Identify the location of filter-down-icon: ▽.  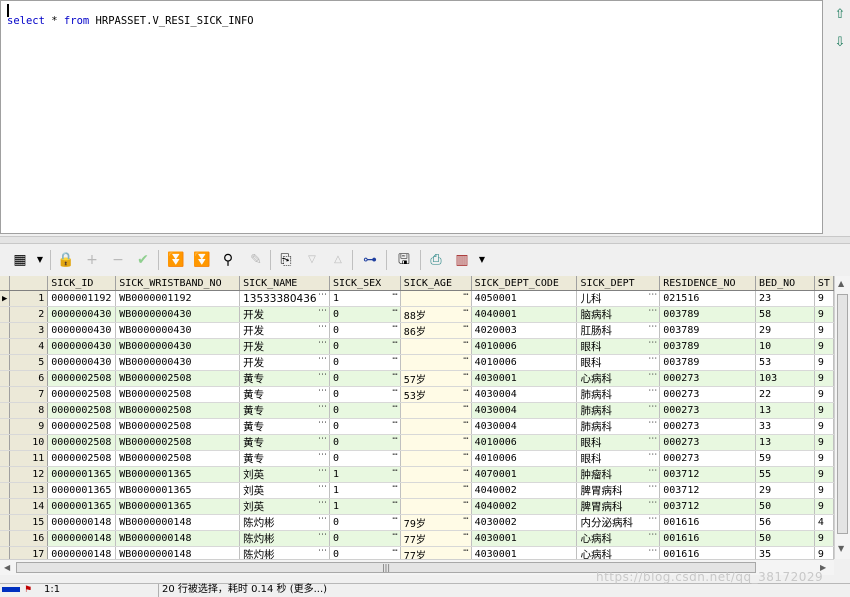
(312, 260).